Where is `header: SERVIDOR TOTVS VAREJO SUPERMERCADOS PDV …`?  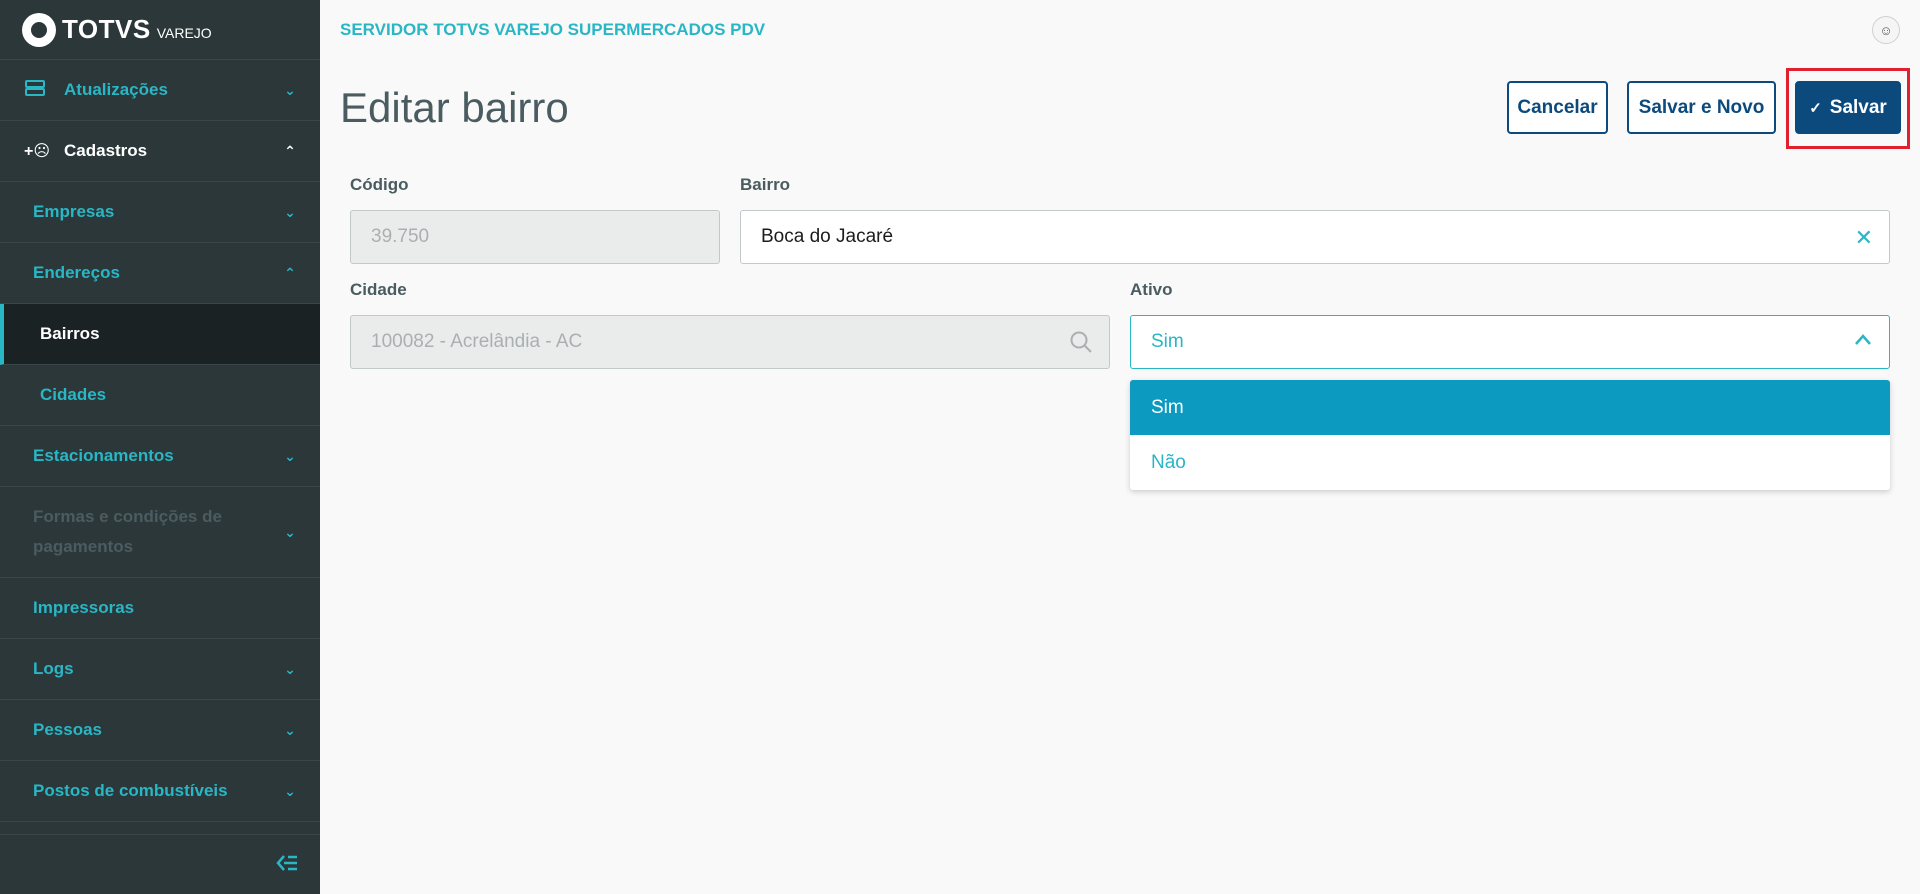
header: SERVIDOR TOTVS VAREJO SUPERMERCADOS PDV … is located at coordinates (1120, 30).